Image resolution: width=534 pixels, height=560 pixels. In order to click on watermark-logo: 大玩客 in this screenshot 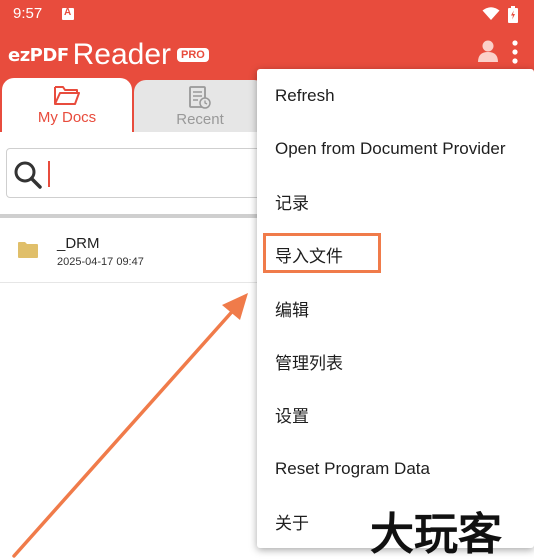, I will do `click(436, 532)`.